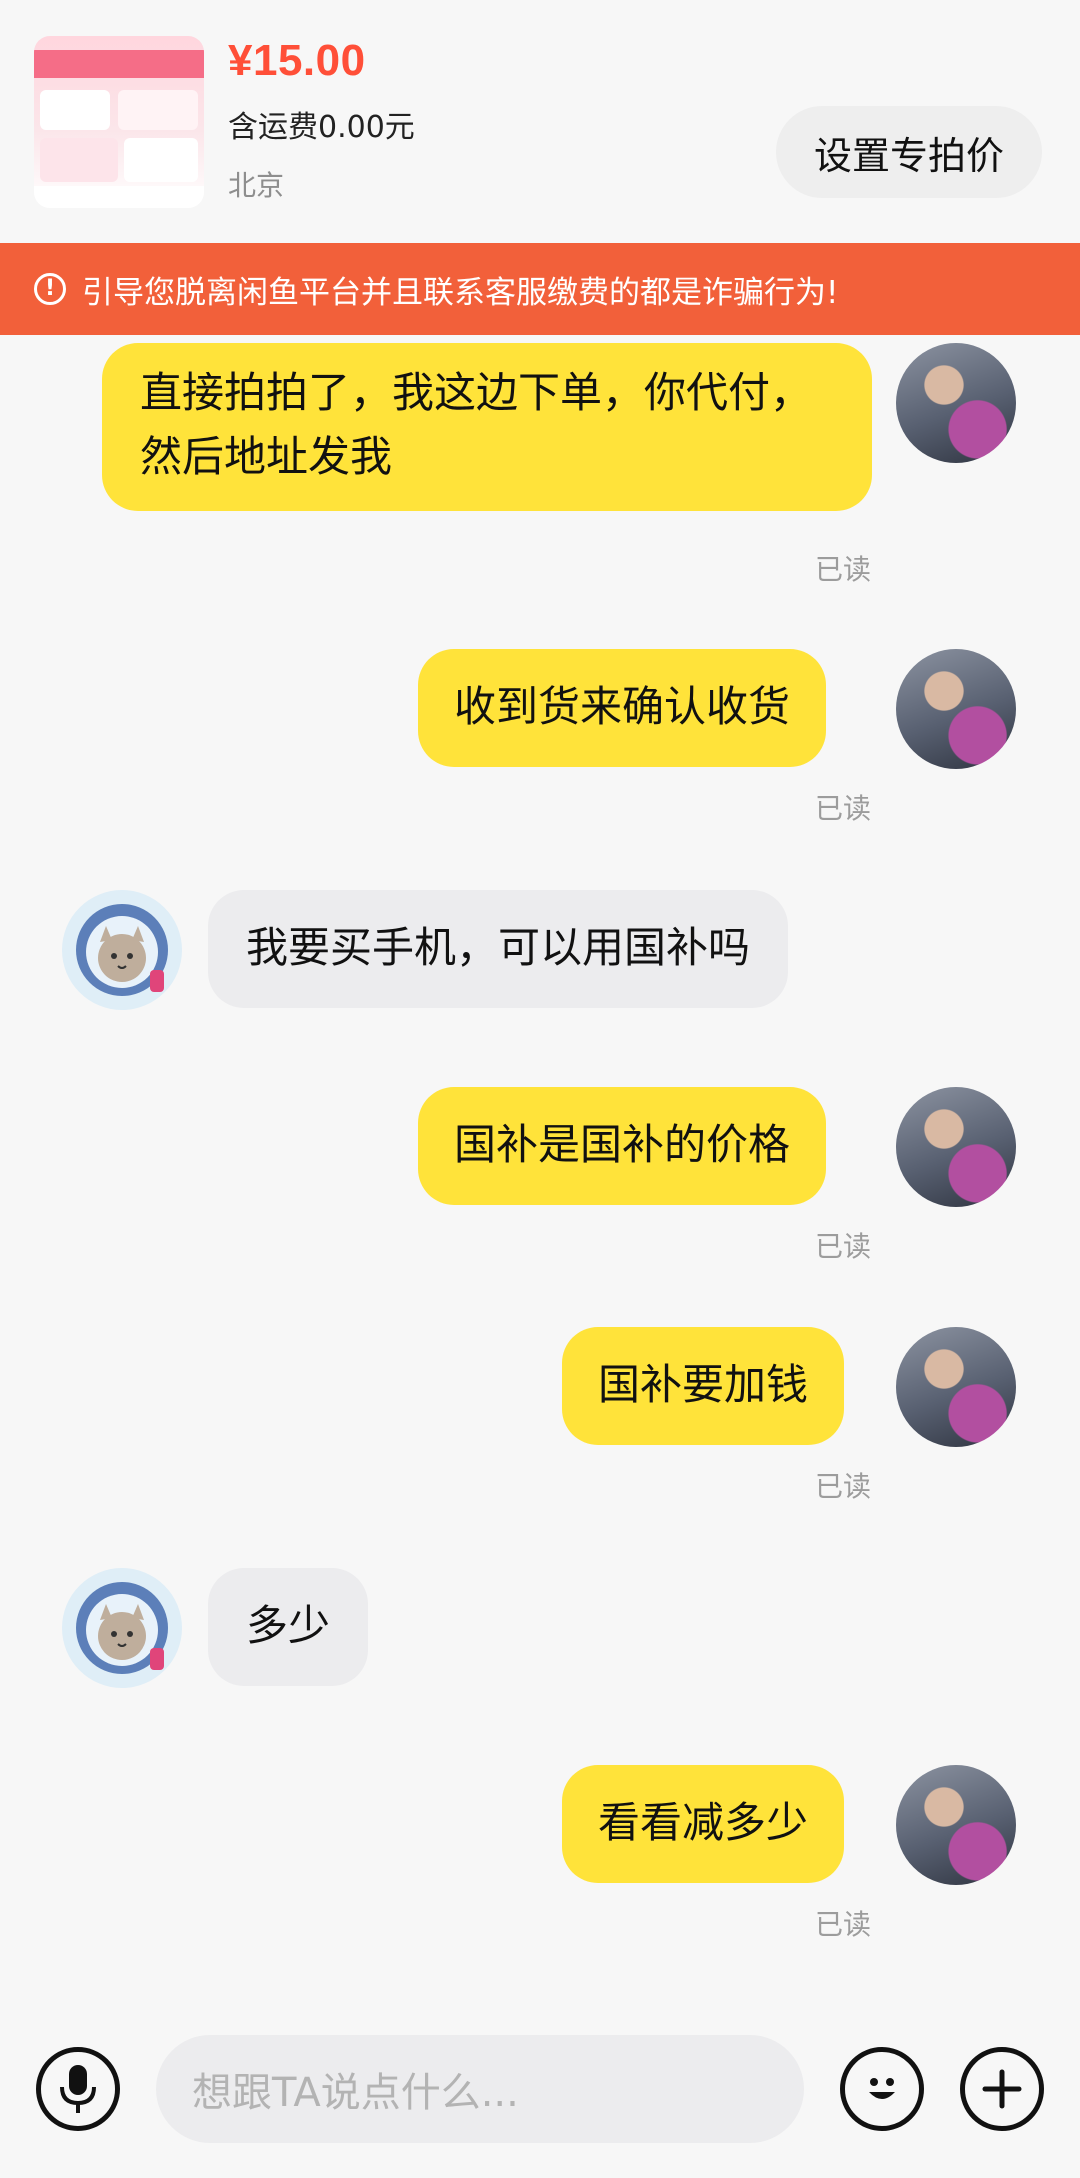 The height and width of the screenshot is (2178, 1080). I want to click on emoji-button, so click(882, 2089).